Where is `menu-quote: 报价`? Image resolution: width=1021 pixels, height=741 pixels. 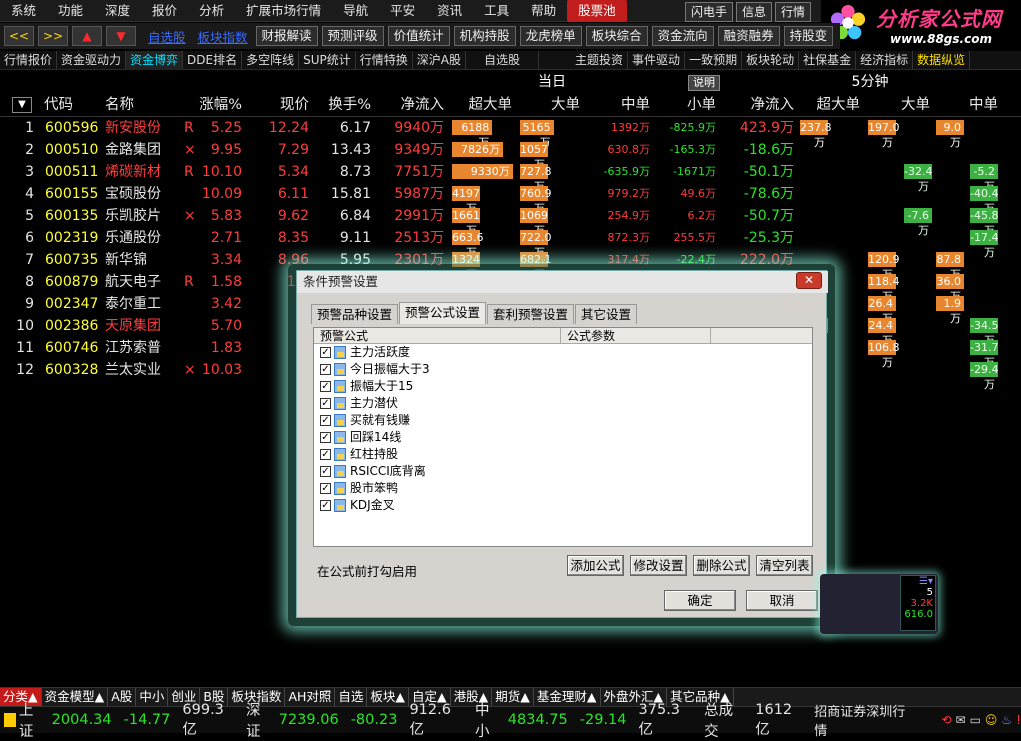 menu-quote: 报价 is located at coordinates (164, 11).